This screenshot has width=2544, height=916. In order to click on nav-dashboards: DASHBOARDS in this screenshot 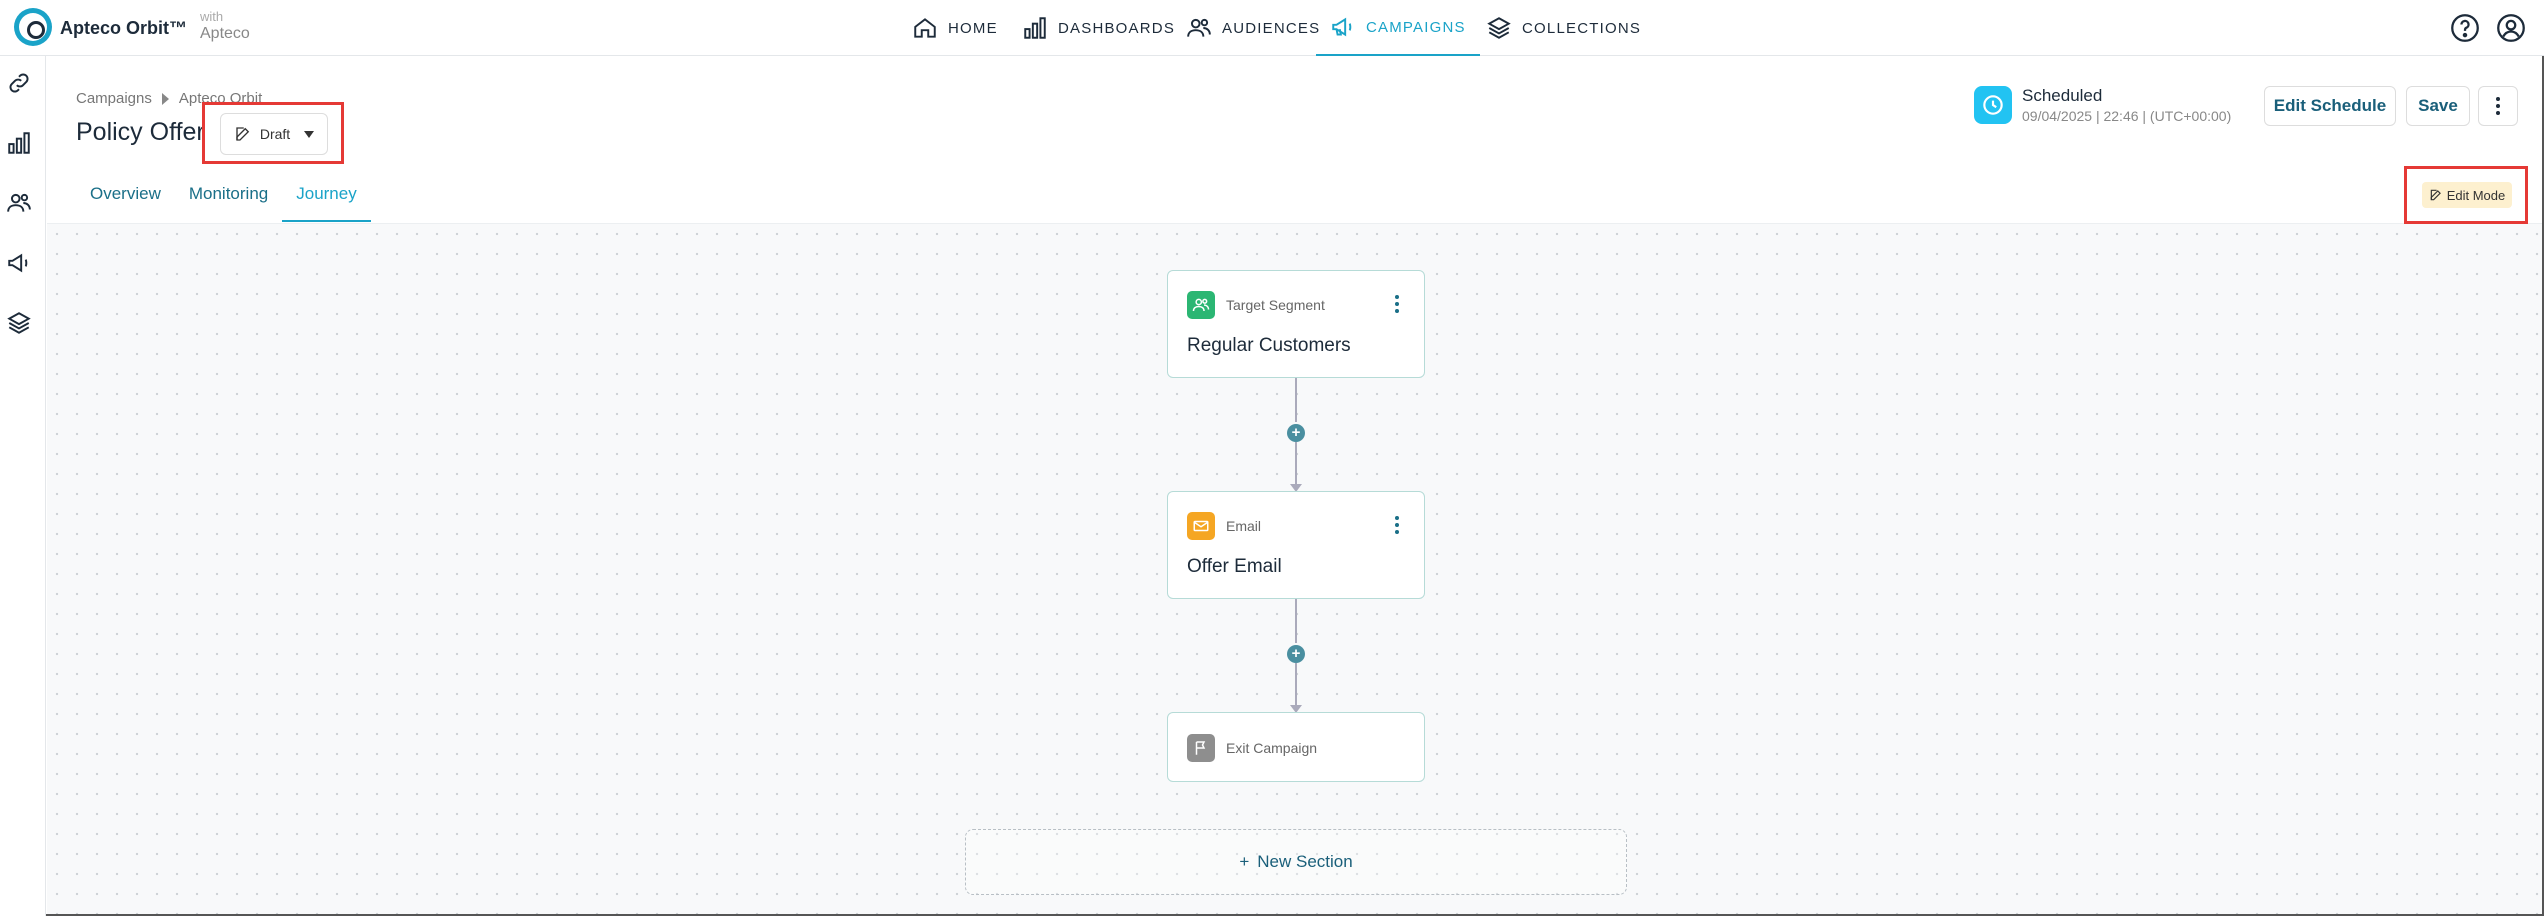, I will do `click(1098, 28)`.